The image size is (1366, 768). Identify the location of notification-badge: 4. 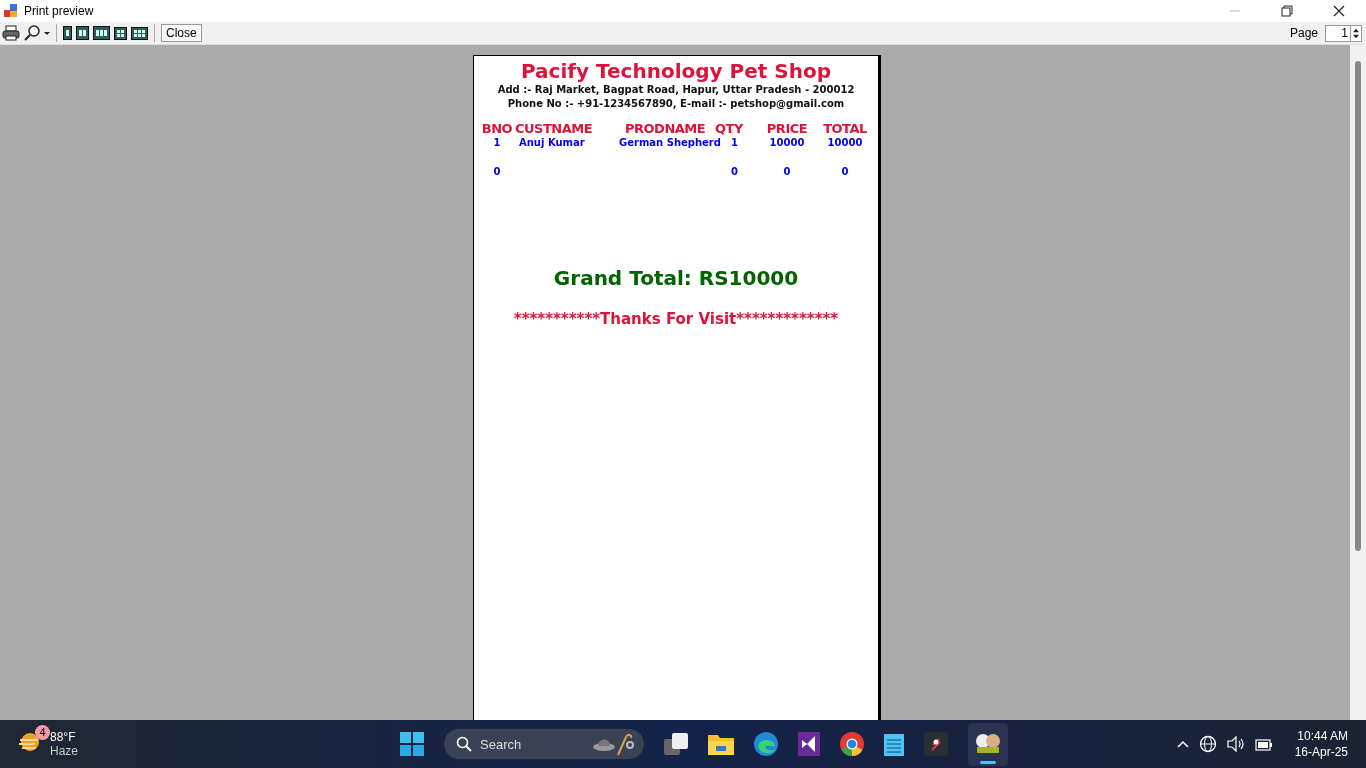
(42, 732).